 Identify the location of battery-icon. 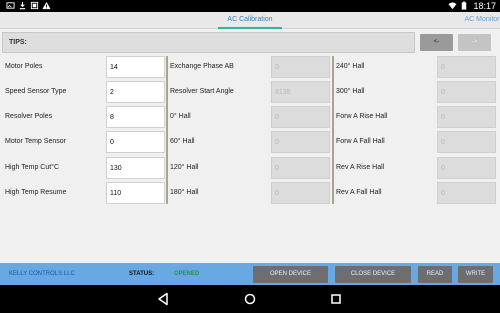
(464, 5).